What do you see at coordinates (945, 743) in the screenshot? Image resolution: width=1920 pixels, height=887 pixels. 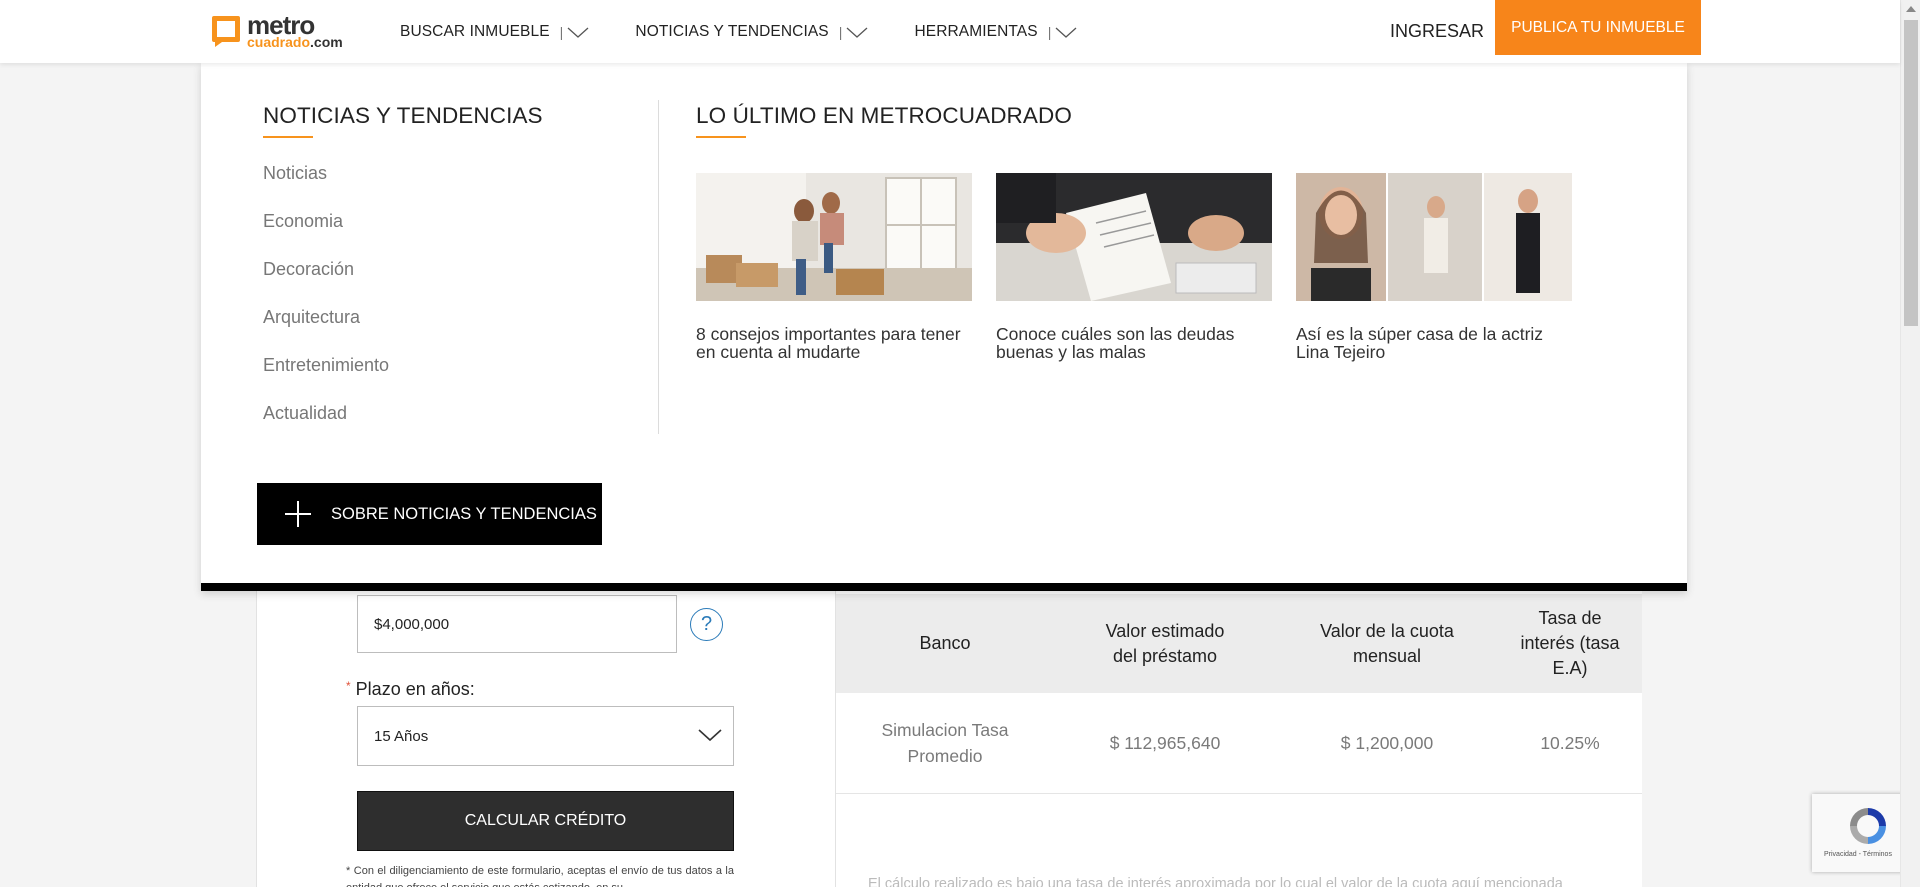 I see `cell-banco: Simulacion Tasa Promedio` at bounding box center [945, 743].